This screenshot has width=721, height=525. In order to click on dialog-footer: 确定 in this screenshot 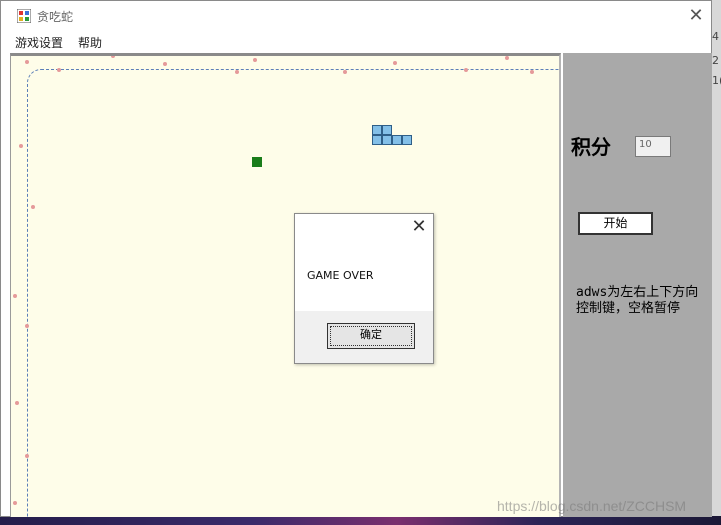, I will do `click(364, 337)`.